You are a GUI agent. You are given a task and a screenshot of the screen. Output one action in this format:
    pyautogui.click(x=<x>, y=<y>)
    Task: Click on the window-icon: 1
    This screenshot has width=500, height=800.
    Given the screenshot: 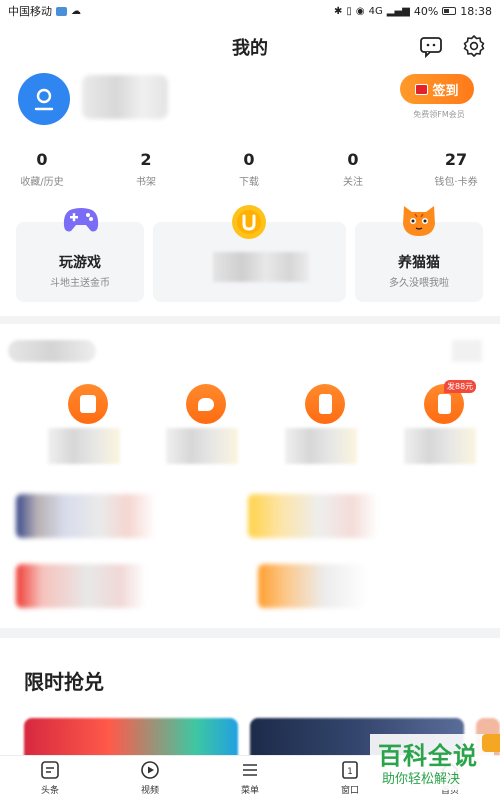 What is the action you would take?
    pyautogui.click(x=350, y=770)
    